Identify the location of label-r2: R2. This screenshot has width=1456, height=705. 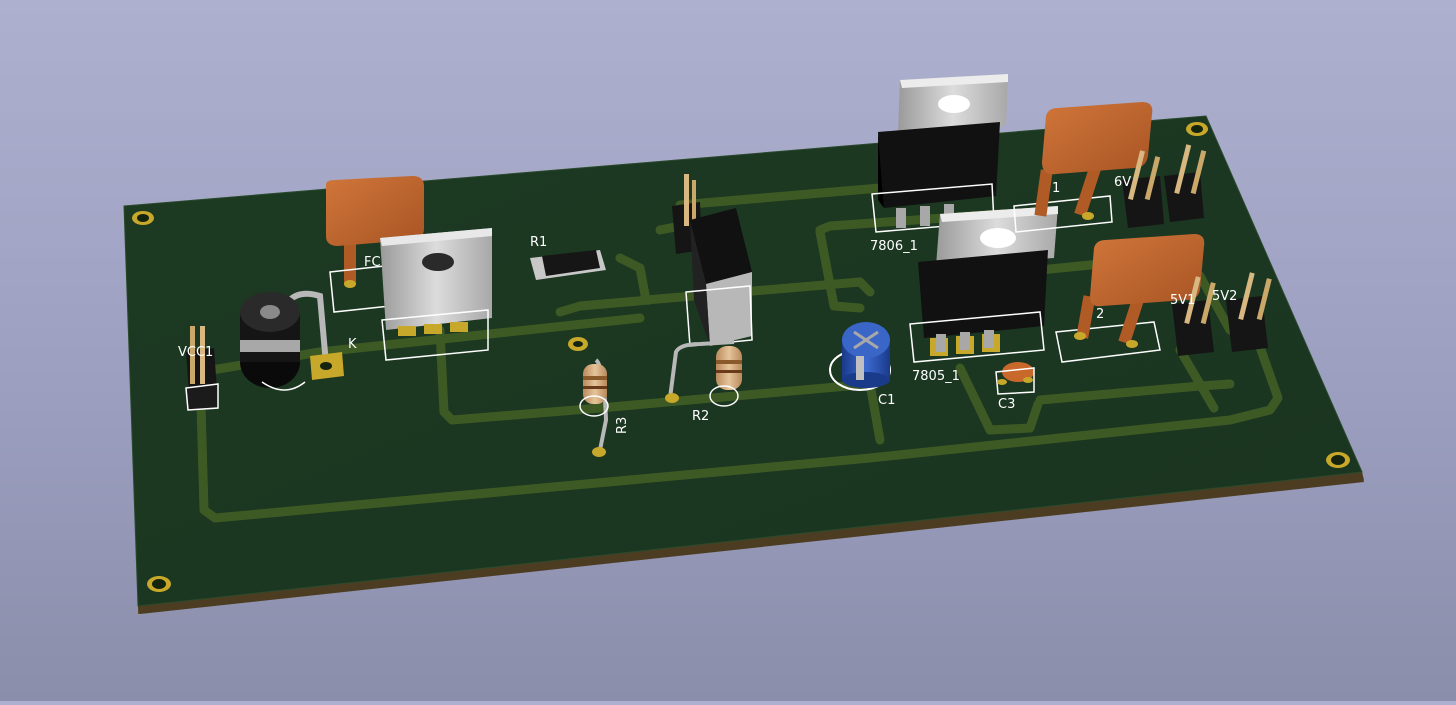
(700, 416).